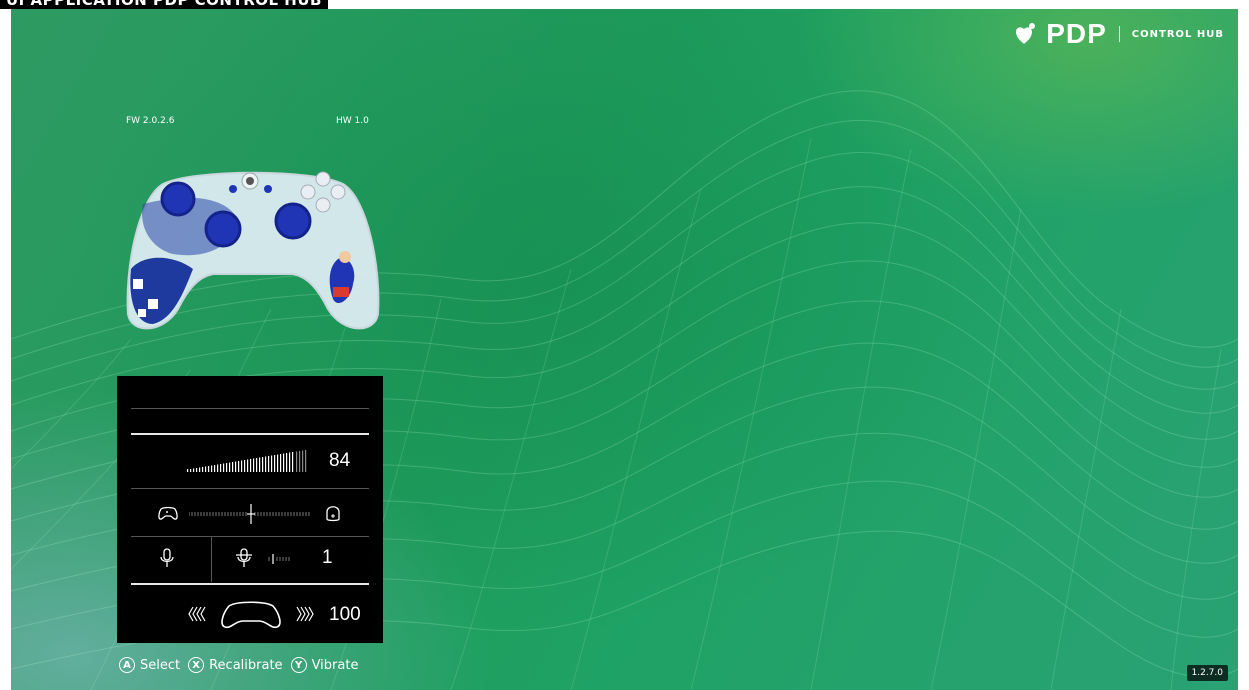  I want to click on firmware-version: FW 2.0.2.6, so click(150, 121).